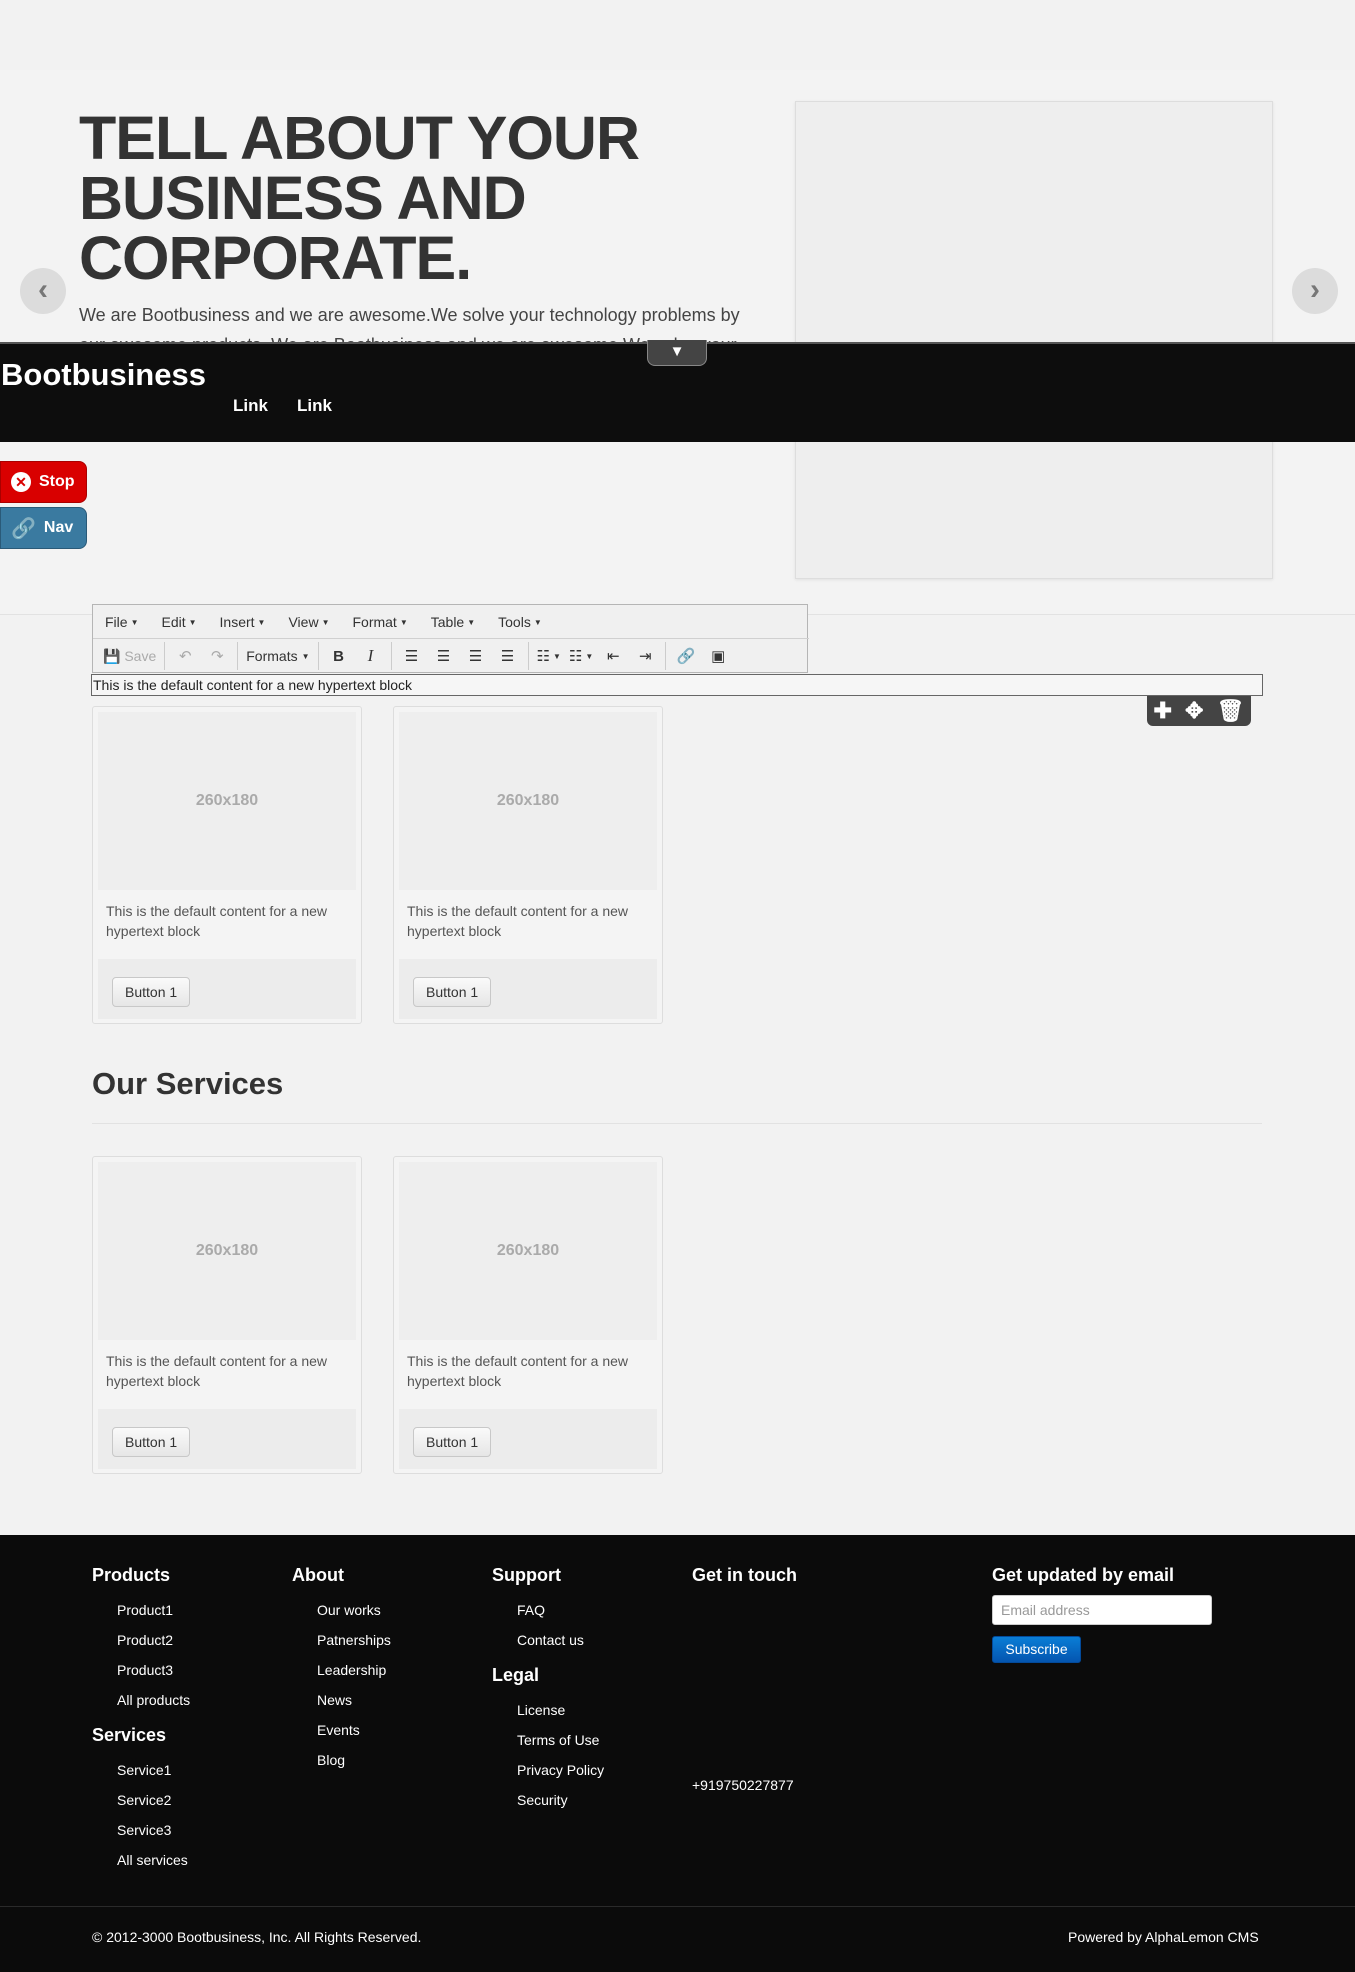 The width and height of the screenshot is (1355, 1972). What do you see at coordinates (351, 1670) in the screenshot?
I see `footer-link: Leadership` at bounding box center [351, 1670].